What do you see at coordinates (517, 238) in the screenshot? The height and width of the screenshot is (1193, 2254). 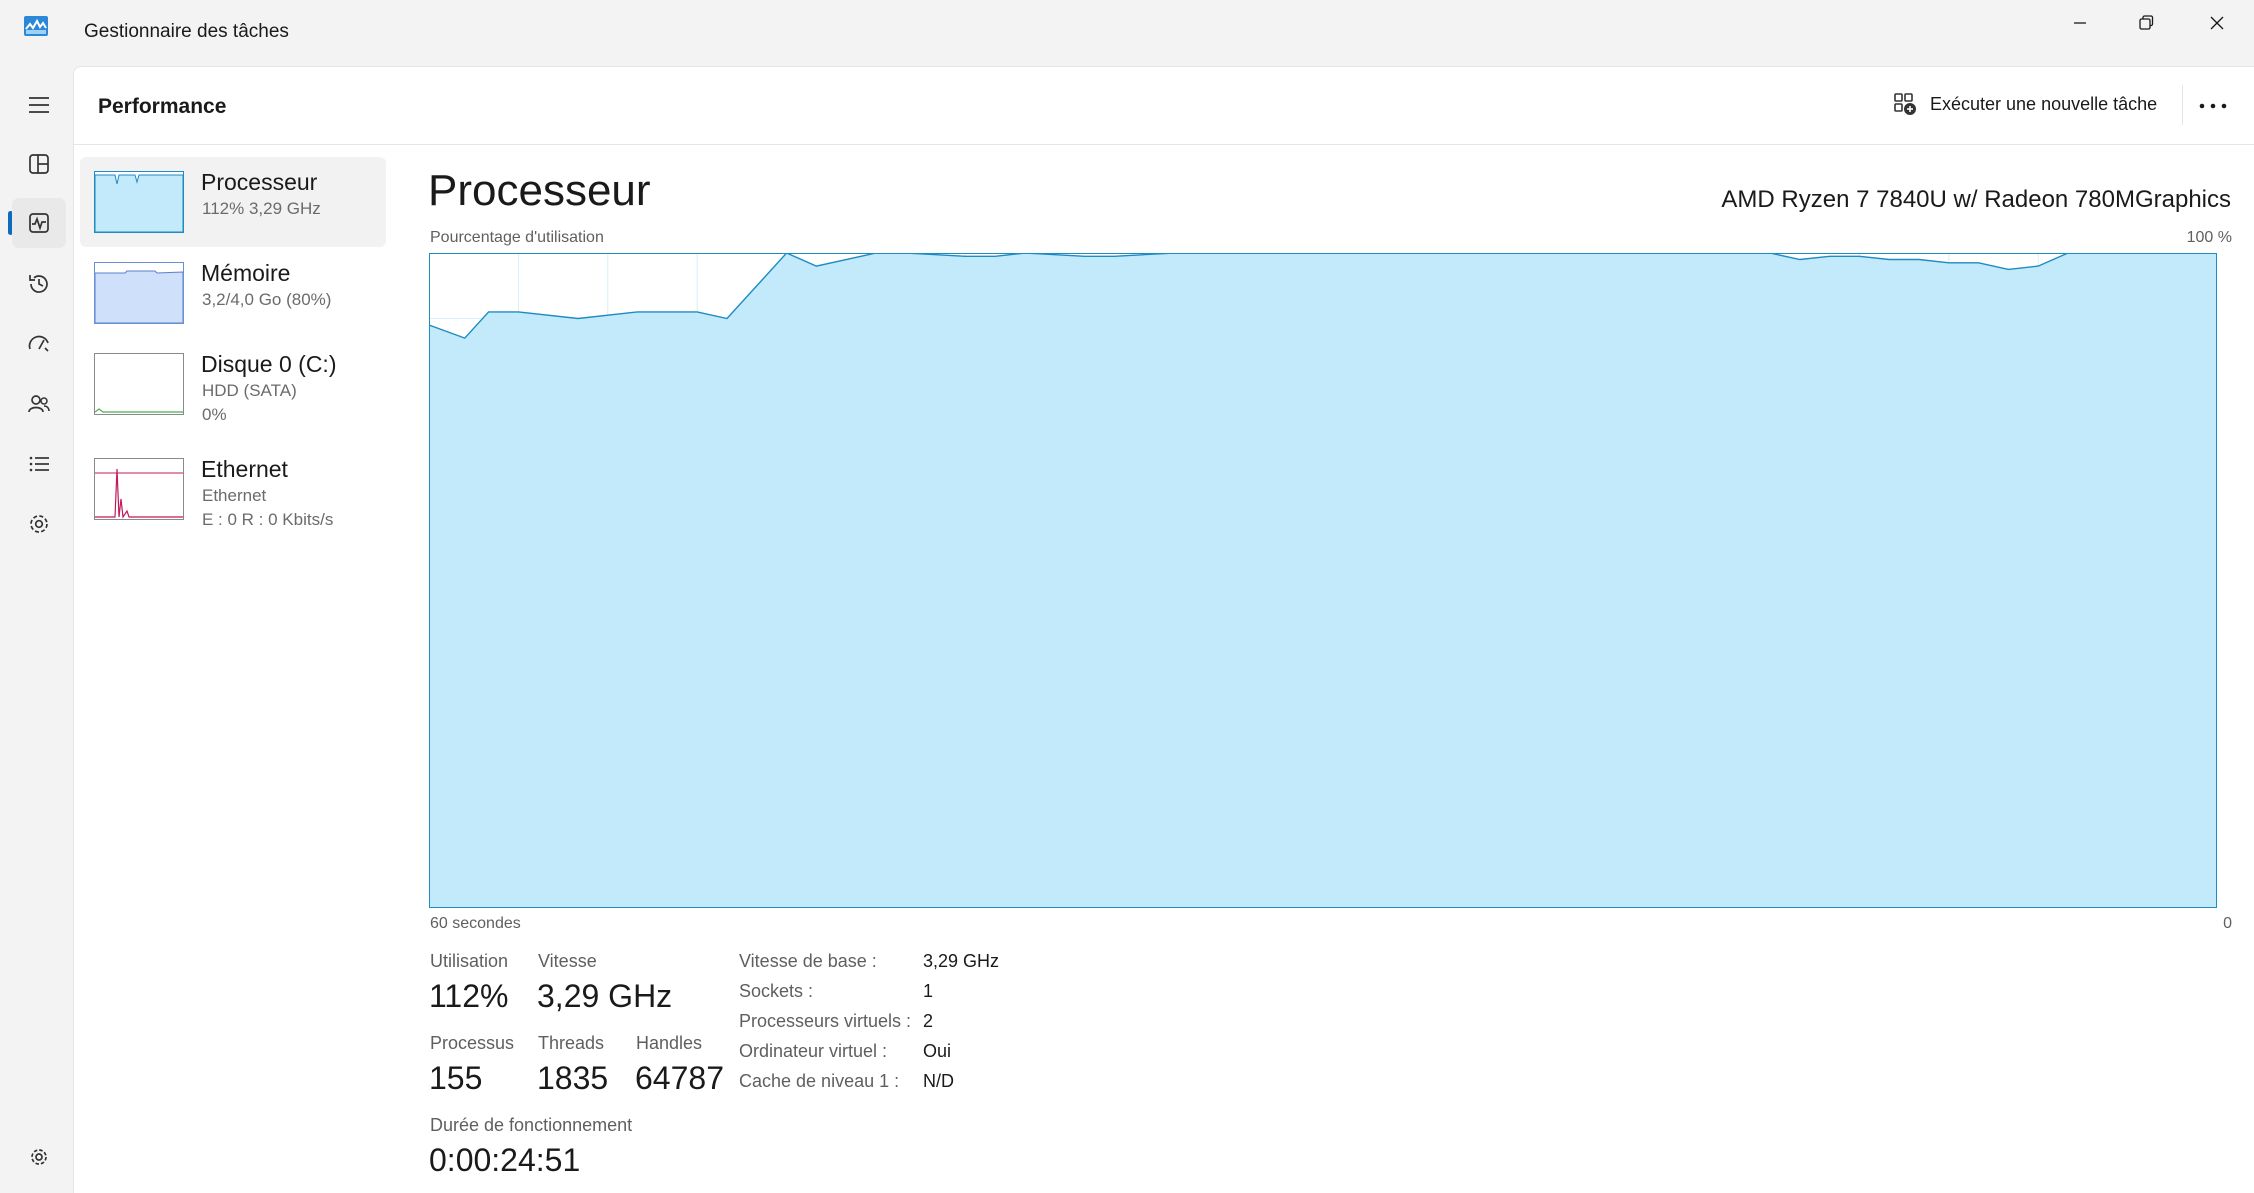 I see `graph-y-label: Pourcentage d'utilisation` at bounding box center [517, 238].